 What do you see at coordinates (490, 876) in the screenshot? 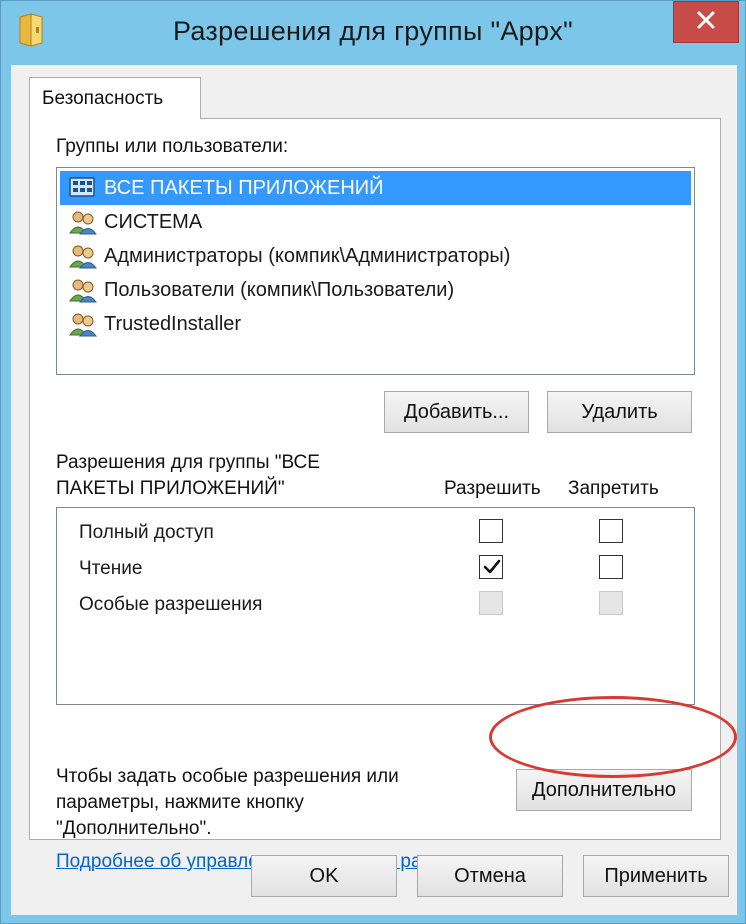
I see `cancel-button: Отмена` at bounding box center [490, 876].